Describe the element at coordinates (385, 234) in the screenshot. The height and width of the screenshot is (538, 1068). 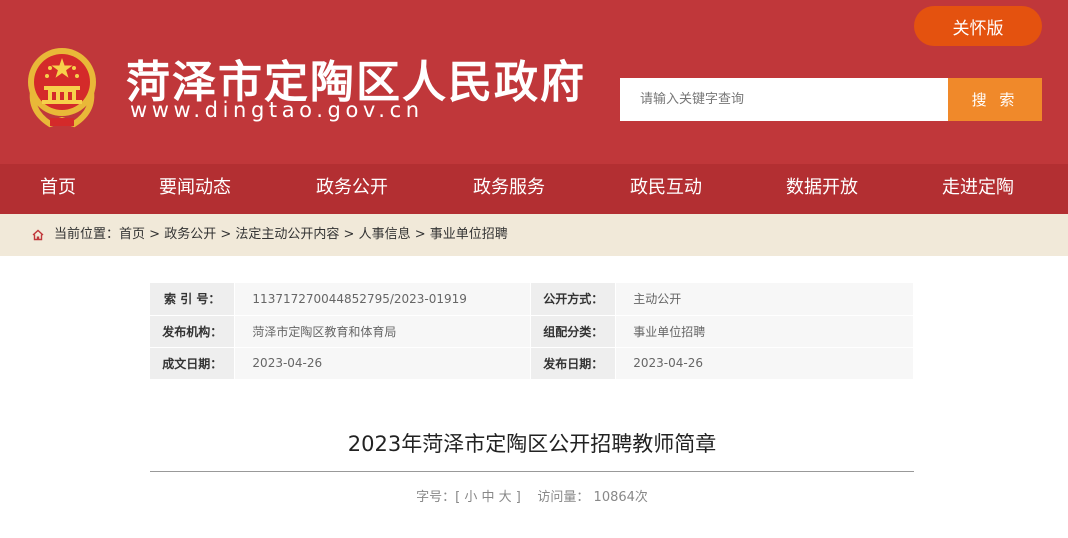
I see `breadcrumb-personnel-info: 人事信息` at that location.